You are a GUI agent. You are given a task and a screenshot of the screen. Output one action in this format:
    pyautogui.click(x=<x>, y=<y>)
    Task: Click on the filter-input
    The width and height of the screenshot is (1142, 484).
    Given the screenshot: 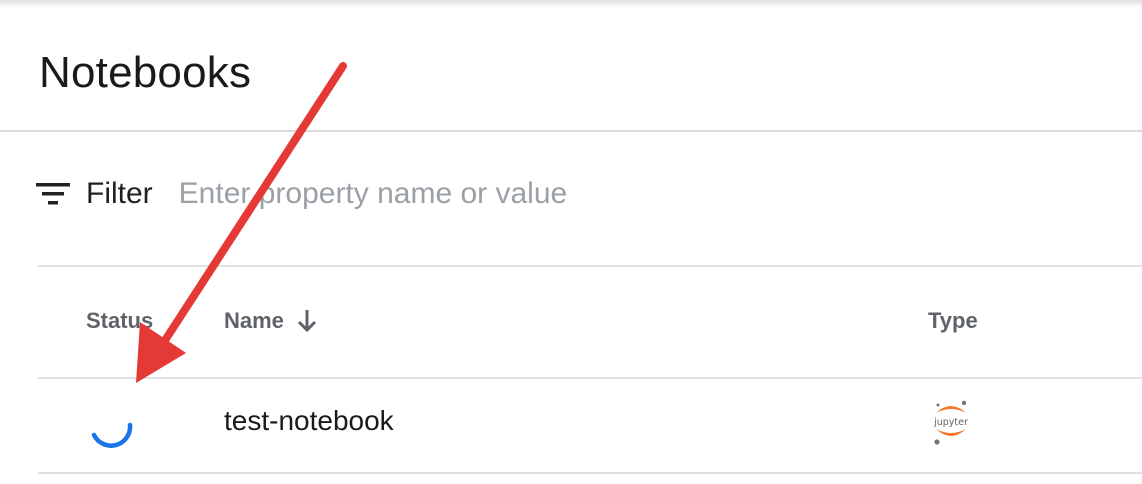 What is the action you would take?
    pyautogui.click(x=478, y=194)
    